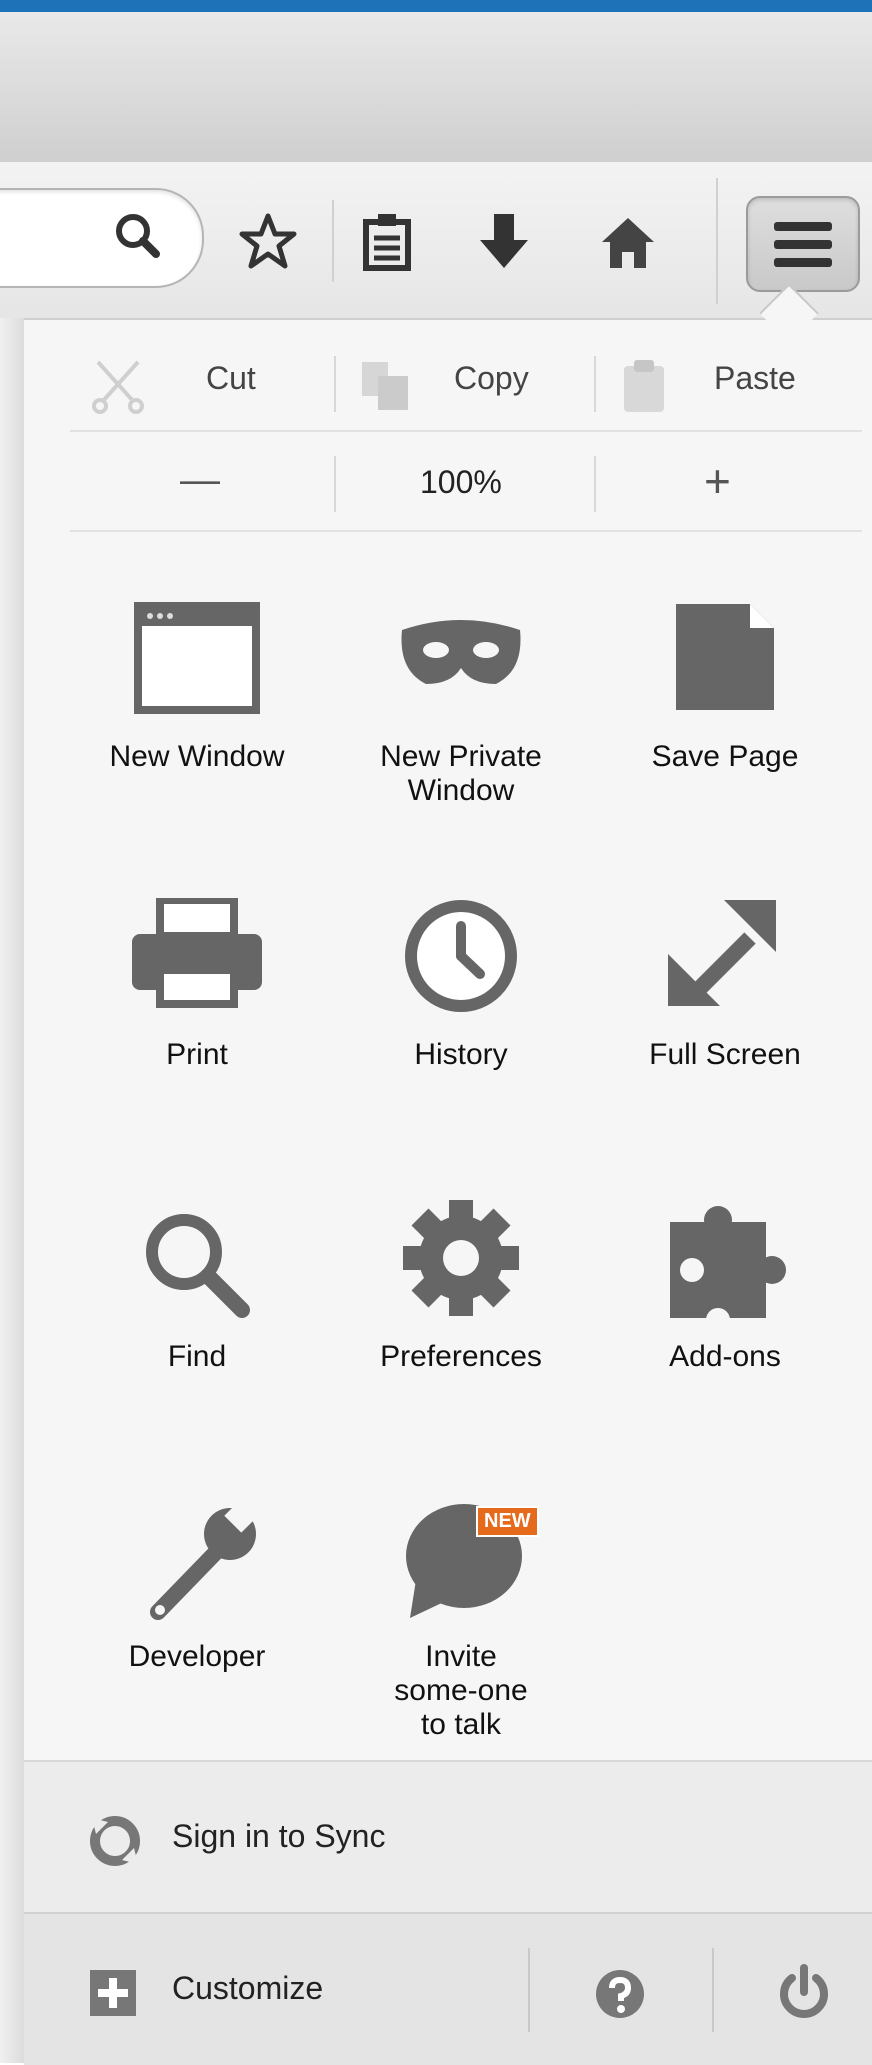  What do you see at coordinates (197, 1656) in the screenshot?
I see `developer-label: Developer` at bounding box center [197, 1656].